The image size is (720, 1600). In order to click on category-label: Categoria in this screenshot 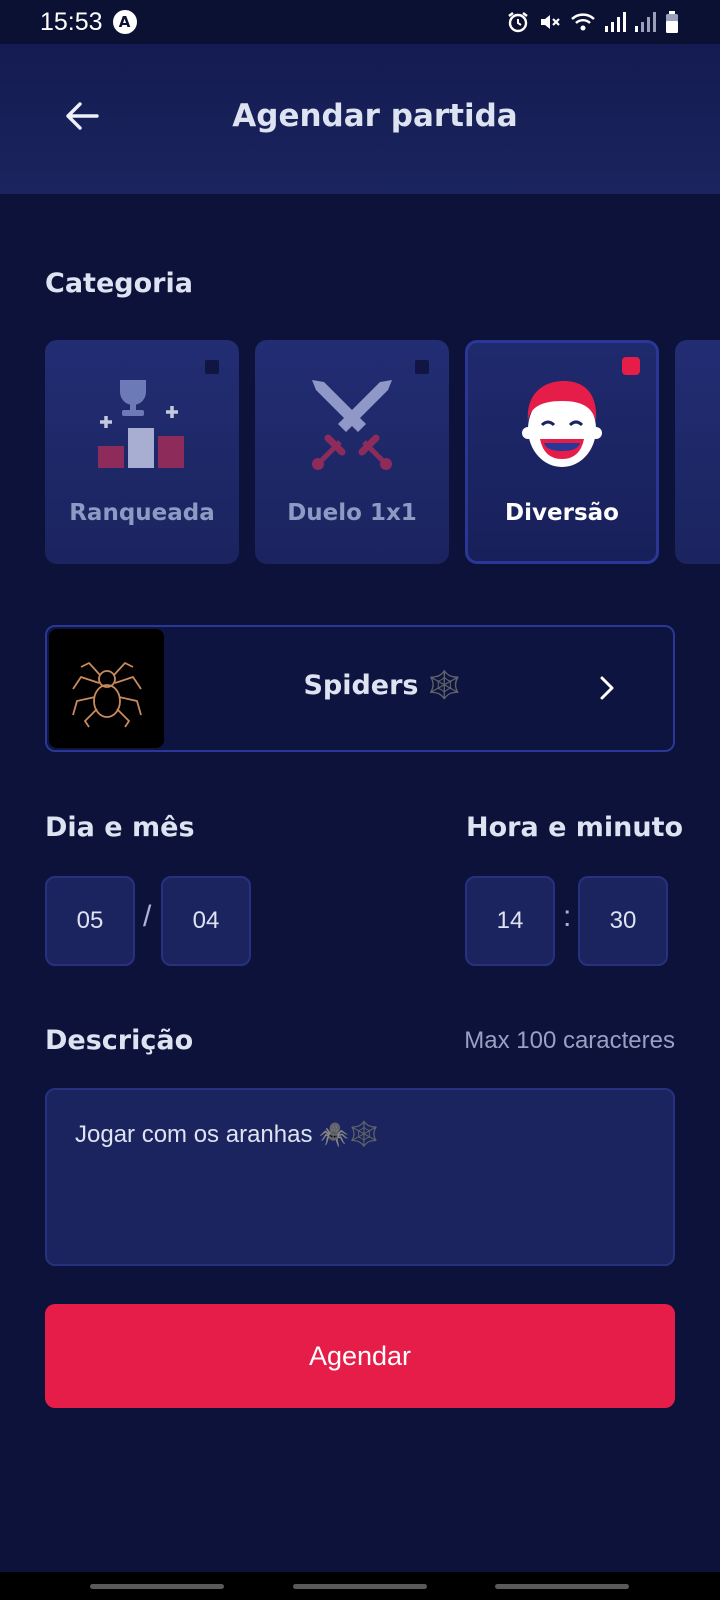, I will do `click(119, 283)`.